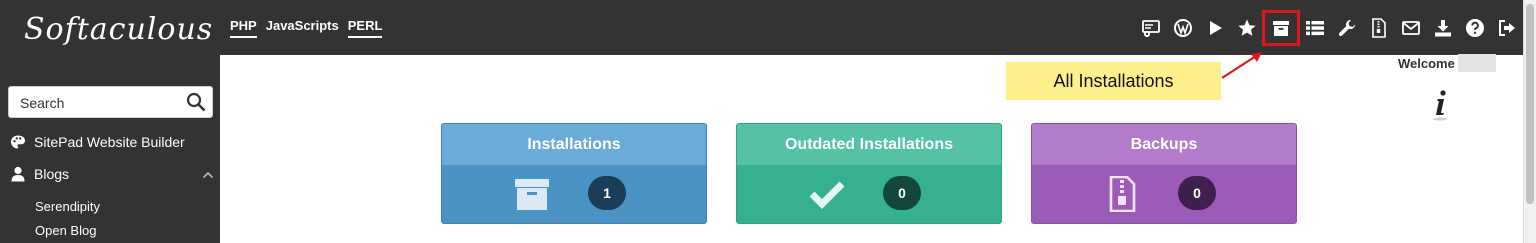 The height and width of the screenshot is (243, 1536). I want to click on user-icon, so click(18, 174).